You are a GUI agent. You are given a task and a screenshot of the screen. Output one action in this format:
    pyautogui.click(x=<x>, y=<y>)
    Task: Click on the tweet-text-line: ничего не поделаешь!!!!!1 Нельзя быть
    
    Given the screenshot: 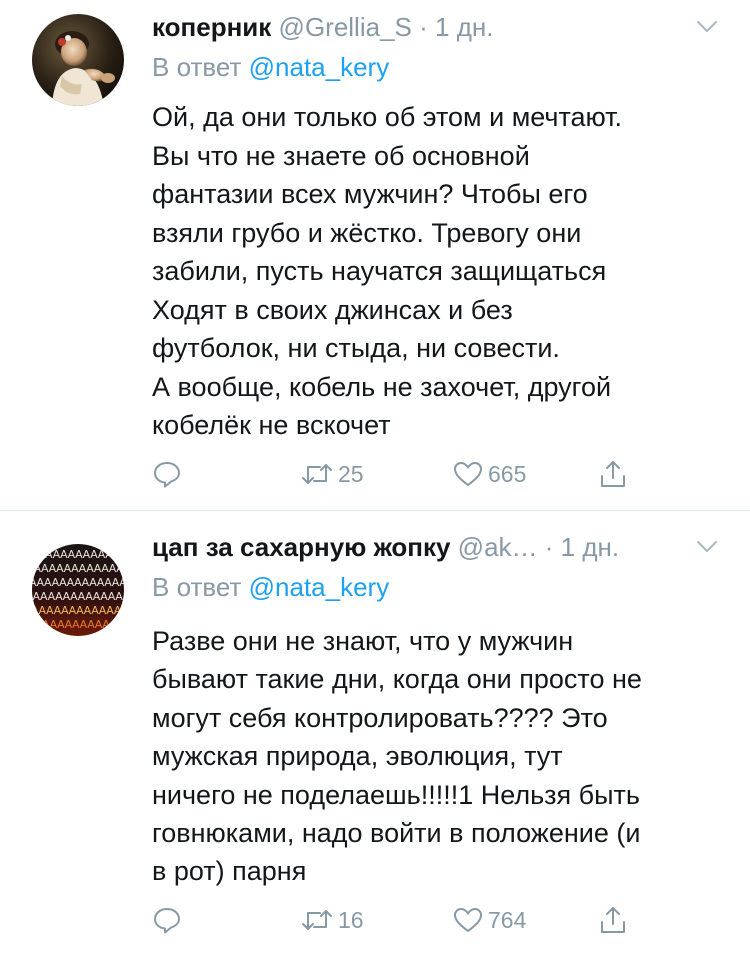 What is the action you would take?
    pyautogui.click(x=396, y=794)
    